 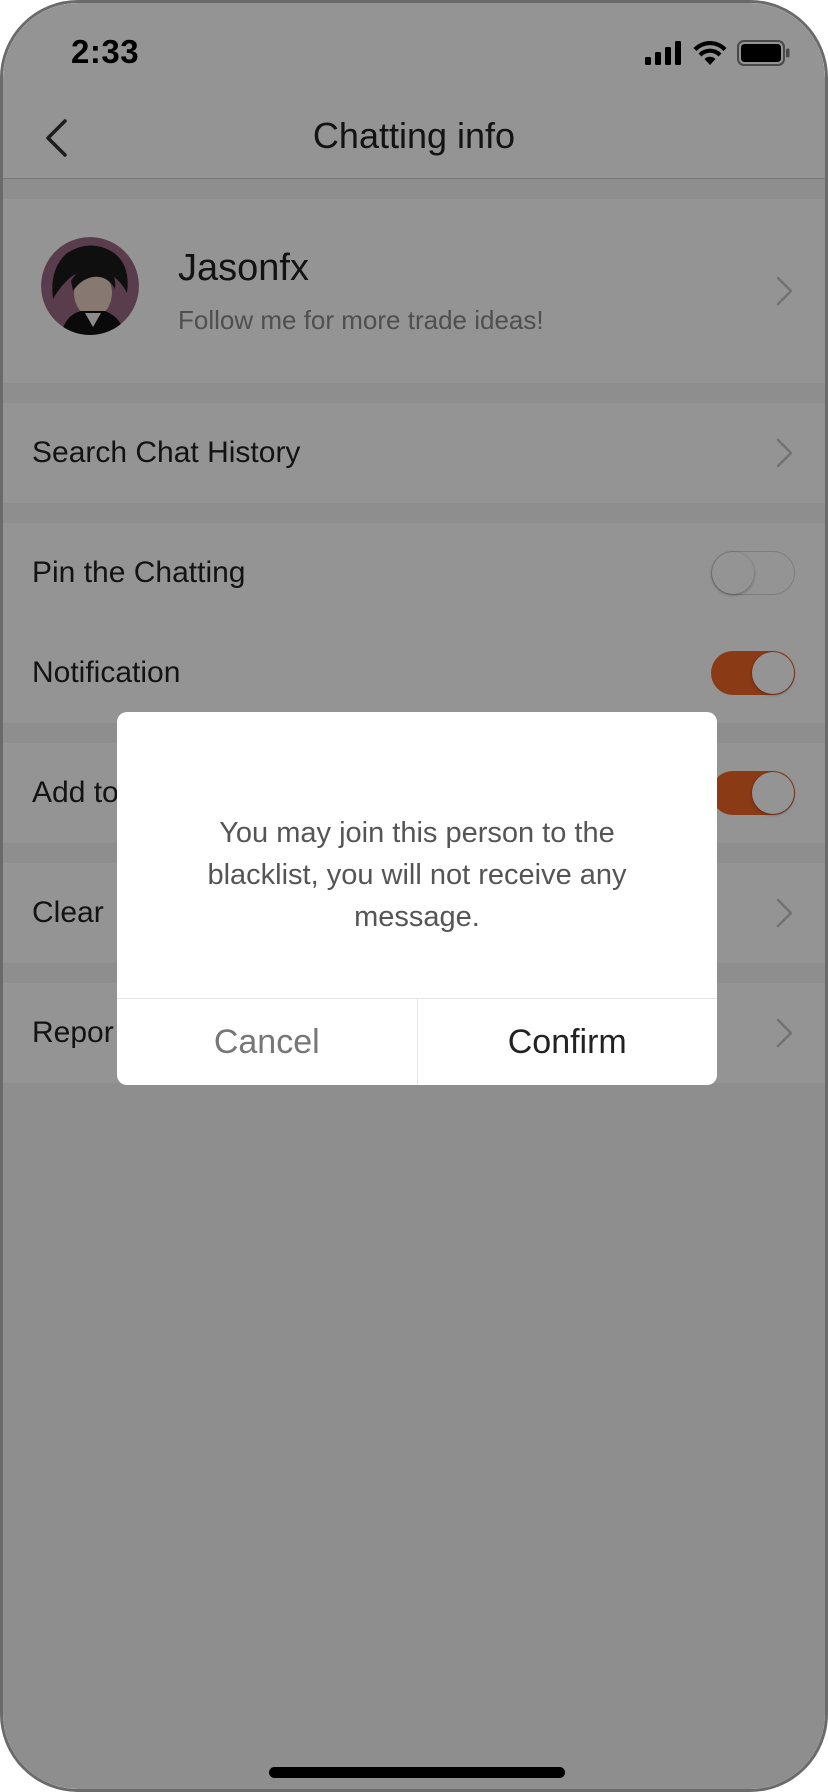 What do you see at coordinates (568, 1042) in the screenshot?
I see `confirm-button: Confirm` at bounding box center [568, 1042].